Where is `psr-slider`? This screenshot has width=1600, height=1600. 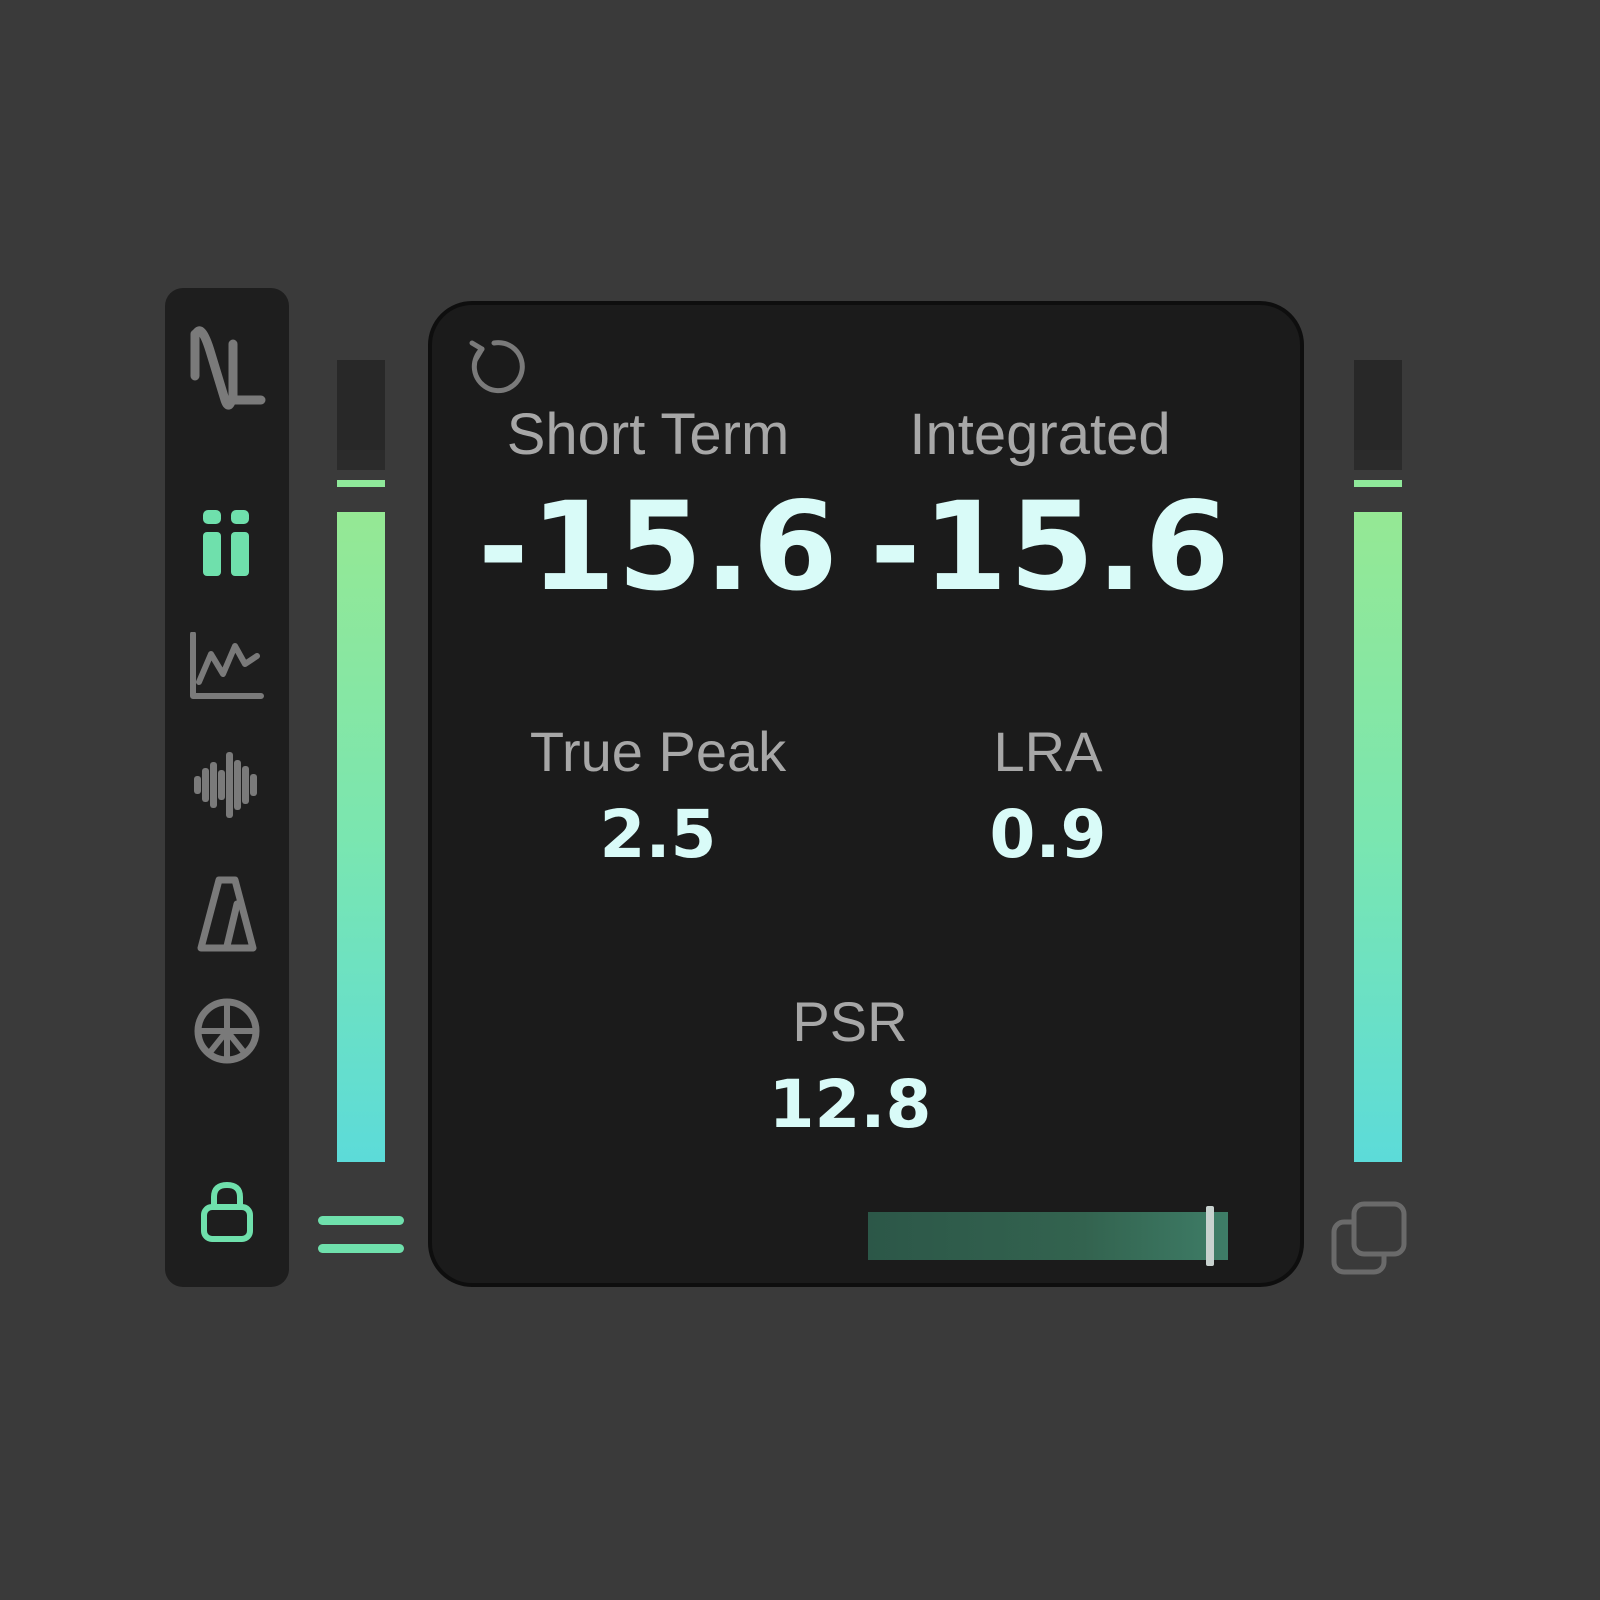
psr-slider is located at coordinates (1048, 1236).